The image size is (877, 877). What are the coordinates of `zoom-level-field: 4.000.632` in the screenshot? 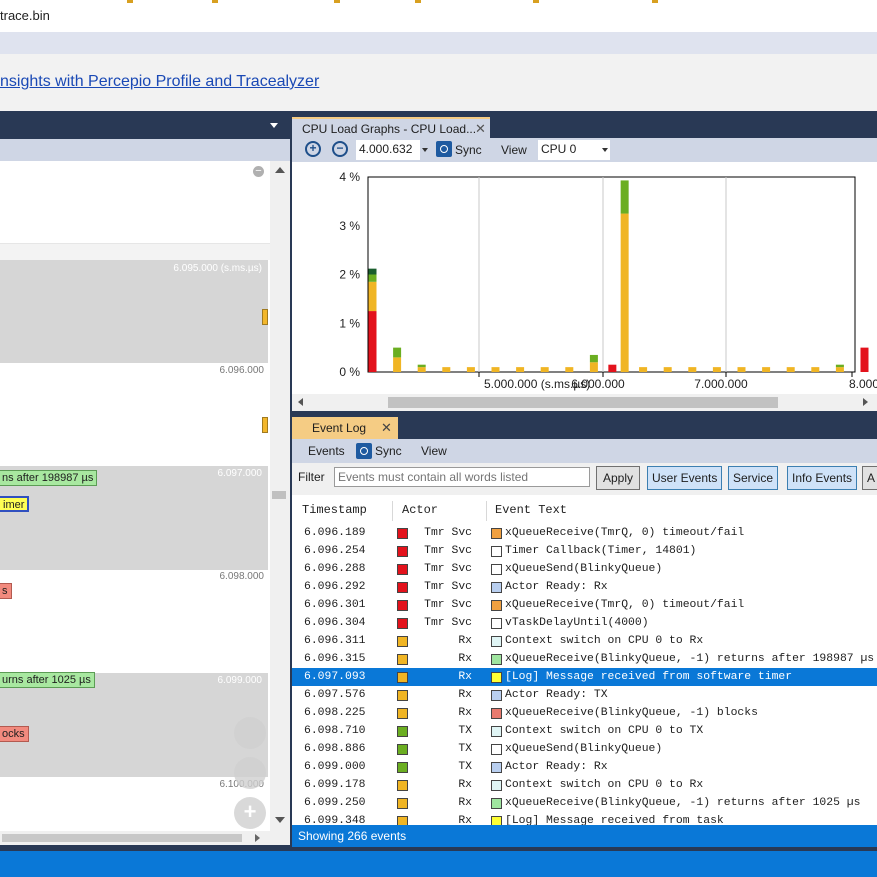 It's located at (388, 150).